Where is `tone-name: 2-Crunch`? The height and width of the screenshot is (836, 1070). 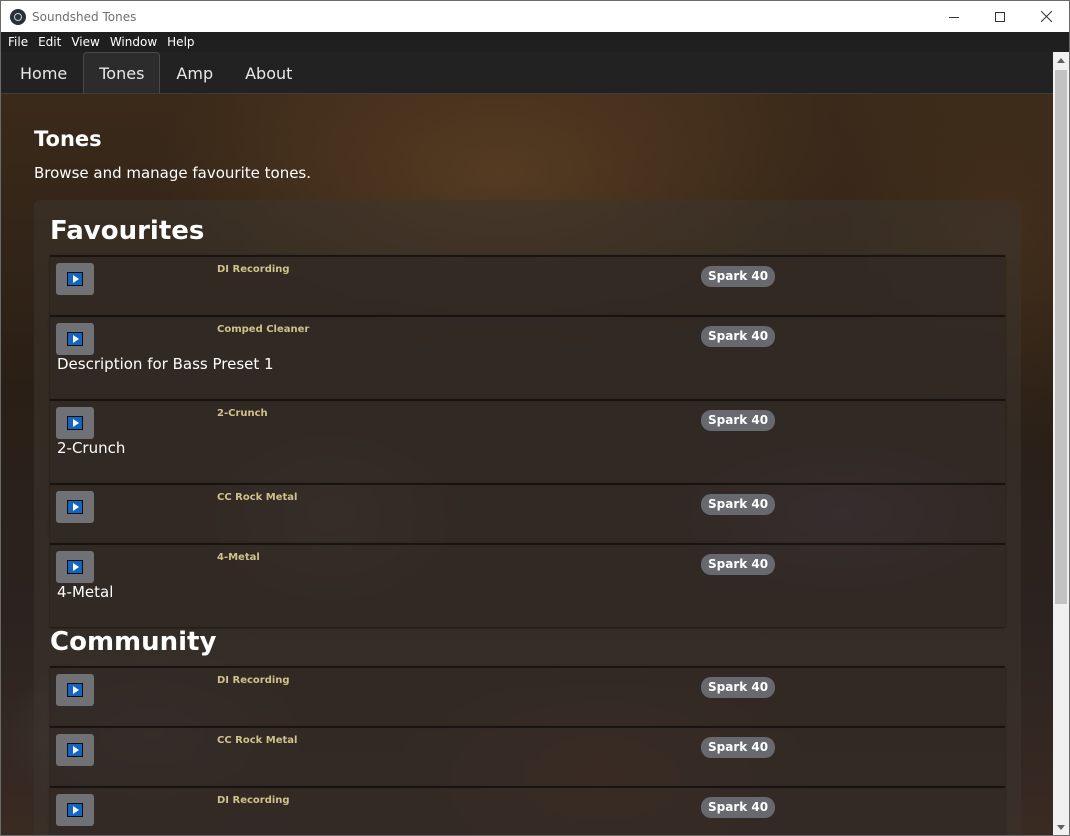
tone-name: 2-Crunch is located at coordinates (242, 413).